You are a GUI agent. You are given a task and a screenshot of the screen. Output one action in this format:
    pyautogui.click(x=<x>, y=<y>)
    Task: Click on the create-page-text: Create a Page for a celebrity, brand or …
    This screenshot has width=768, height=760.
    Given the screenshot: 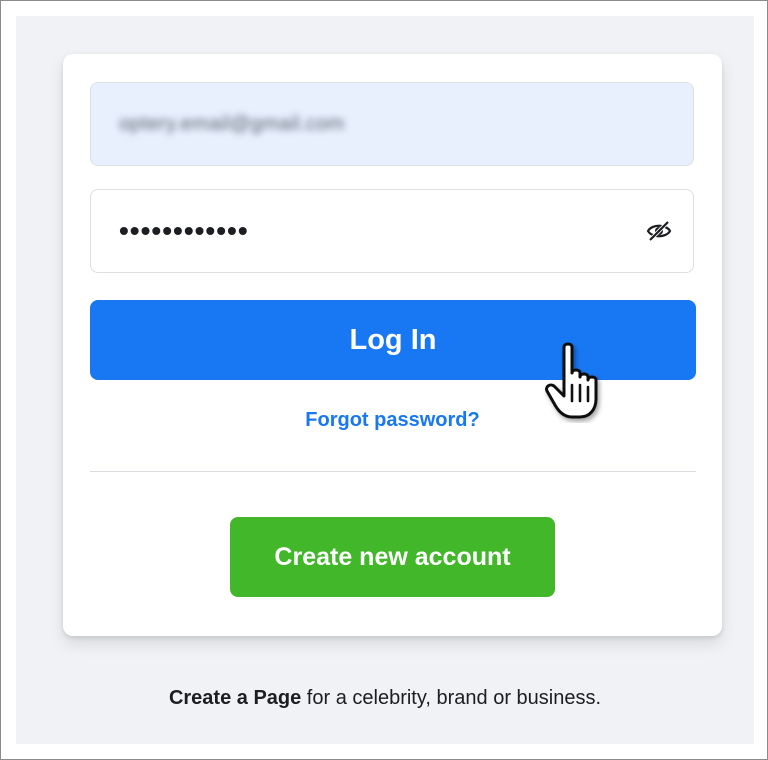 What is the action you would take?
    pyautogui.click(x=385, y=698)
    